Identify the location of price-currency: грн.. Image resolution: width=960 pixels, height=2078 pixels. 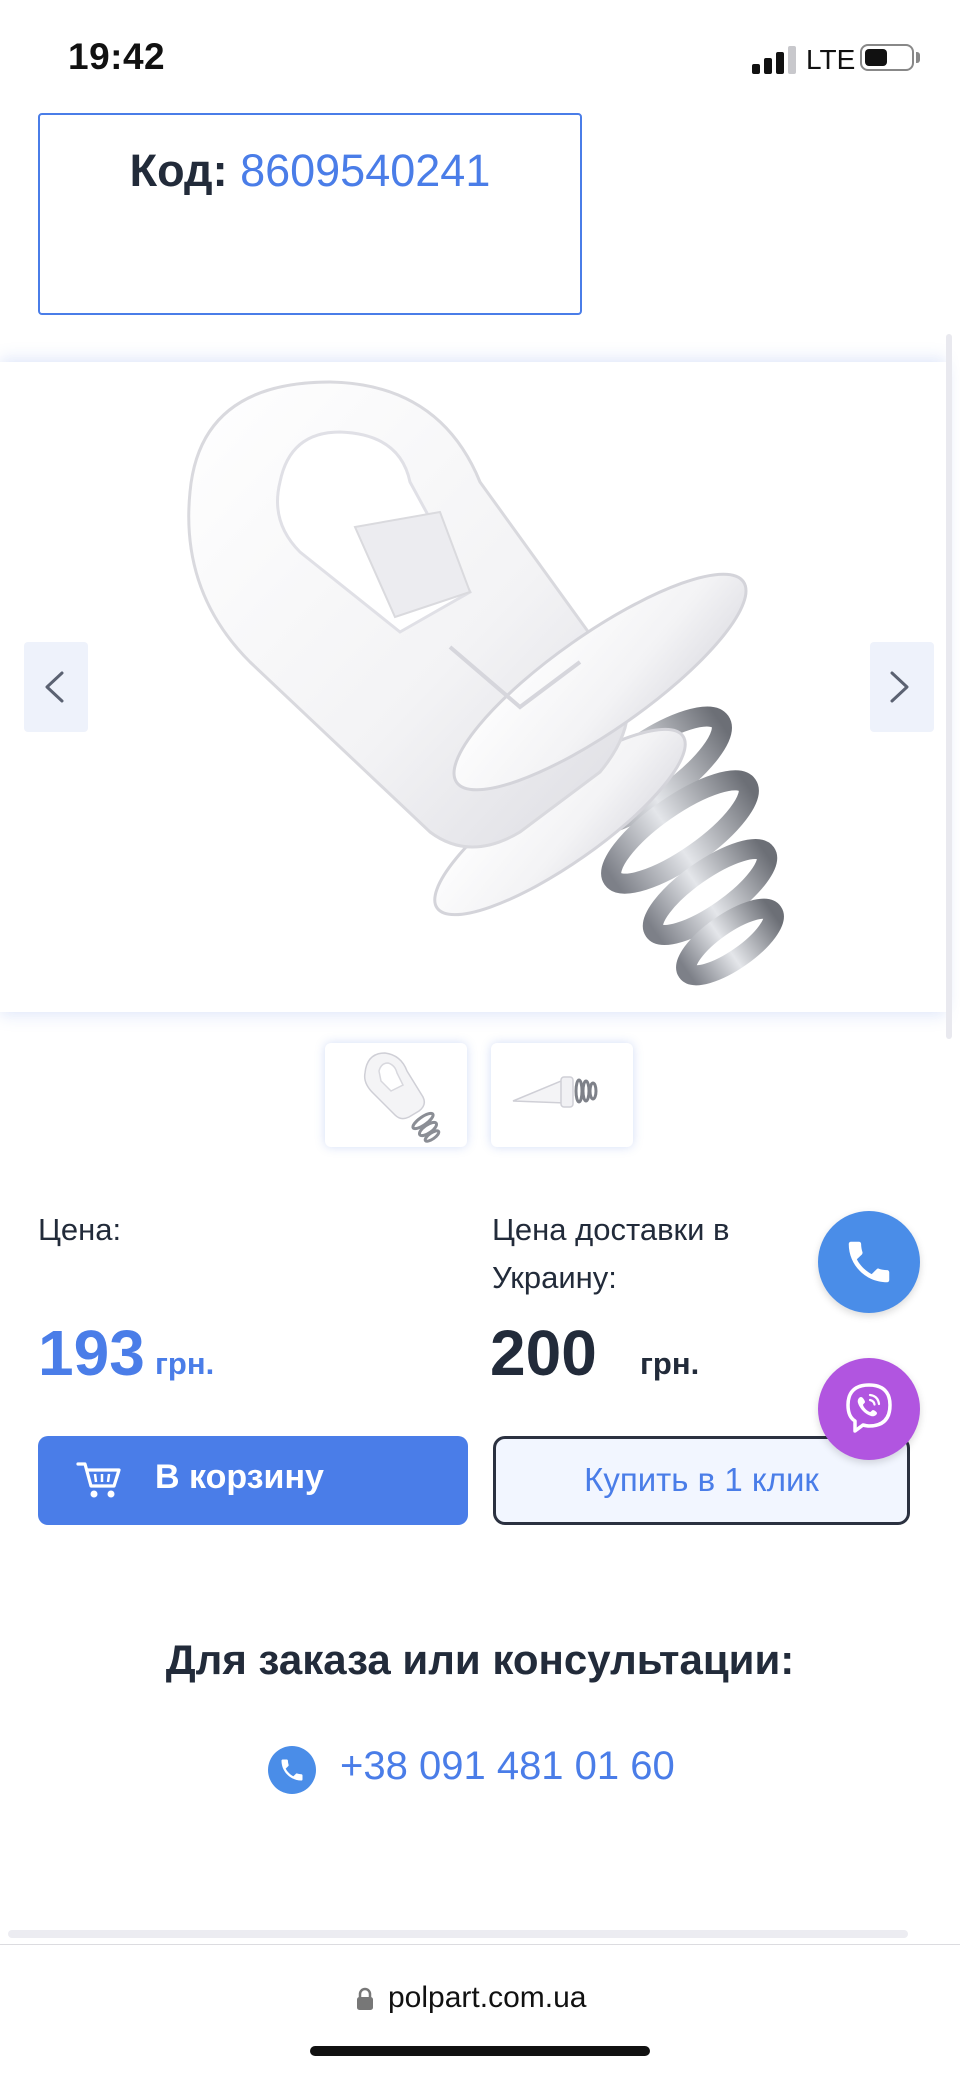
(185, 1363).